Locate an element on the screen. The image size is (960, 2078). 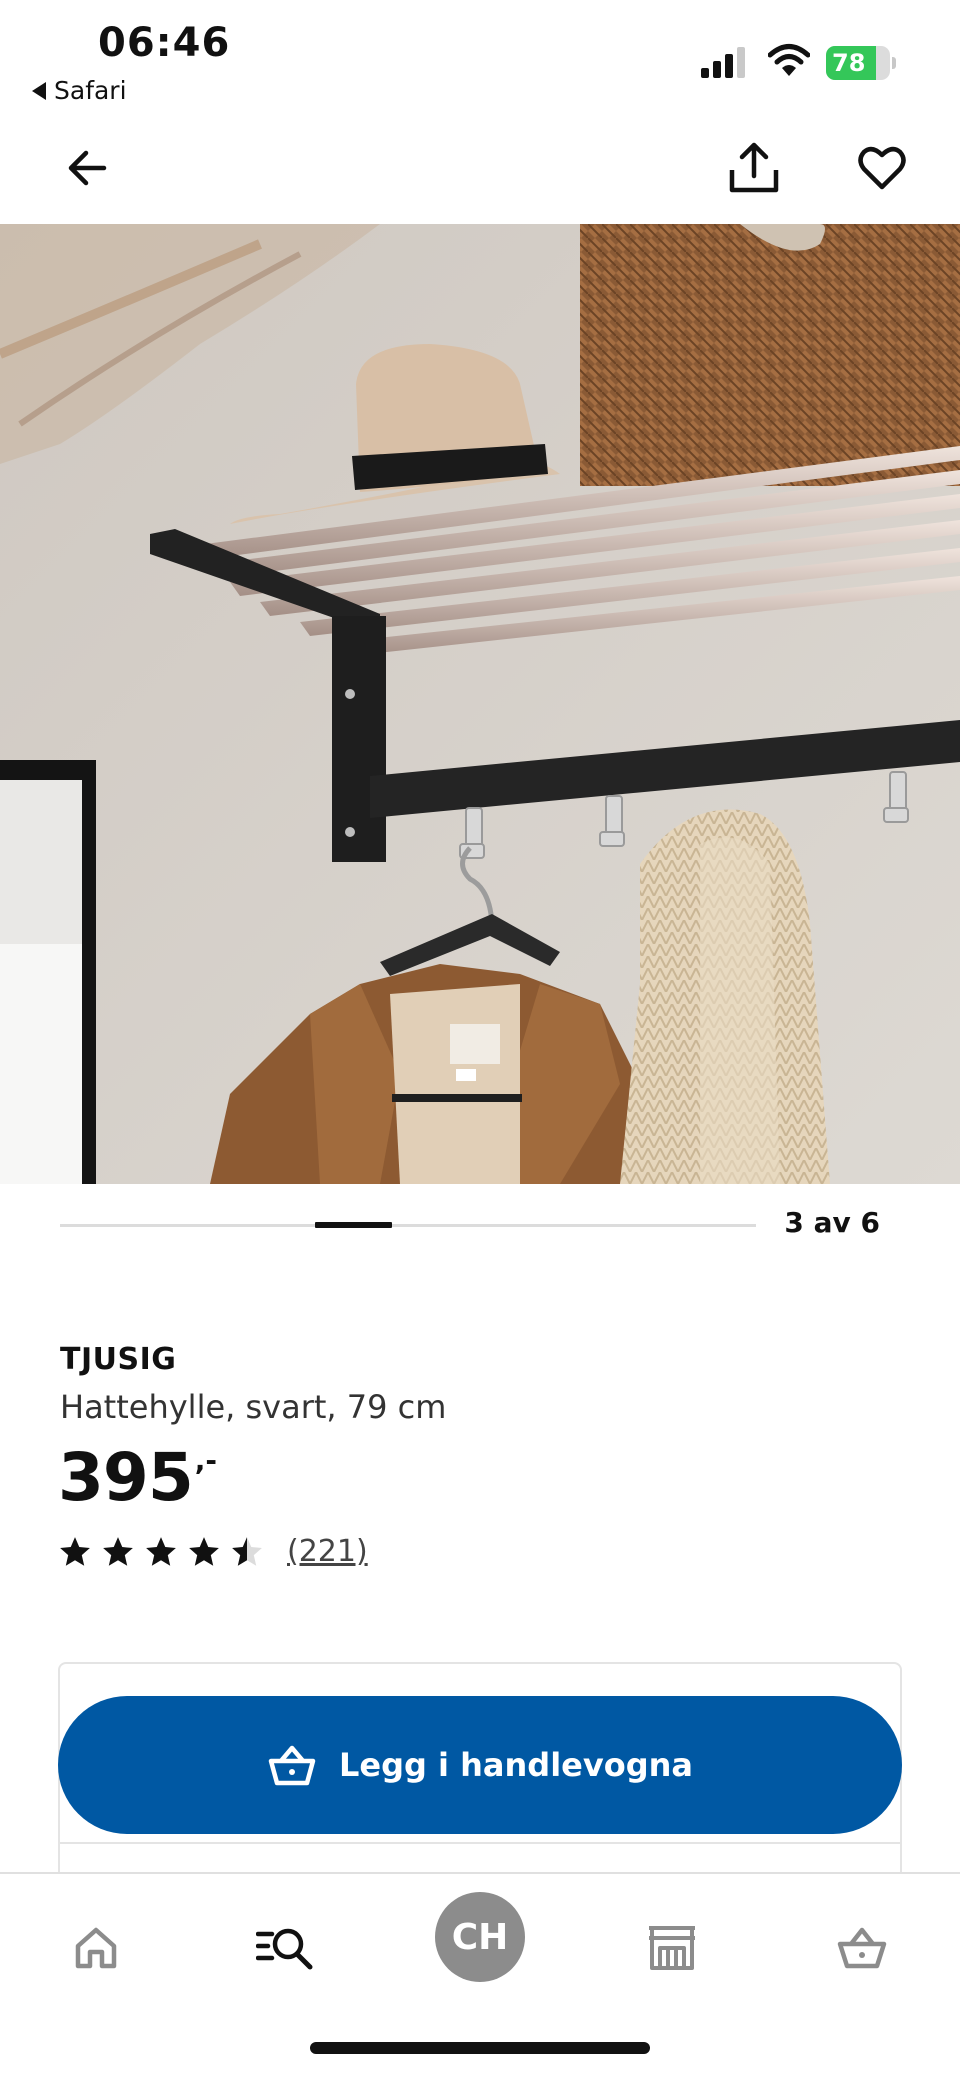
price-amount: 395 is located at coordinates (126, 1477).